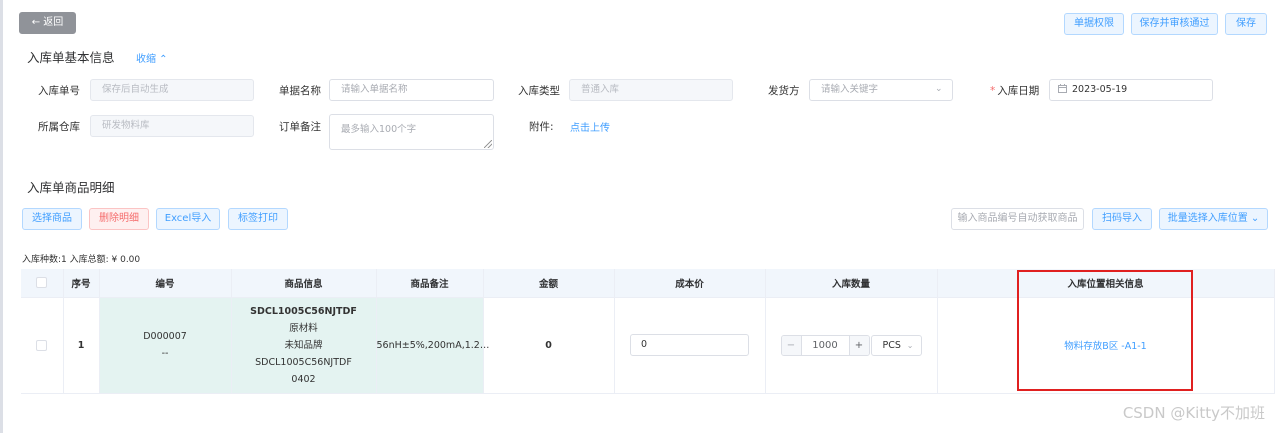 The image size is (1280, 433). I want to click on header-location: 入库位置相关信息, so click(1106, 283).